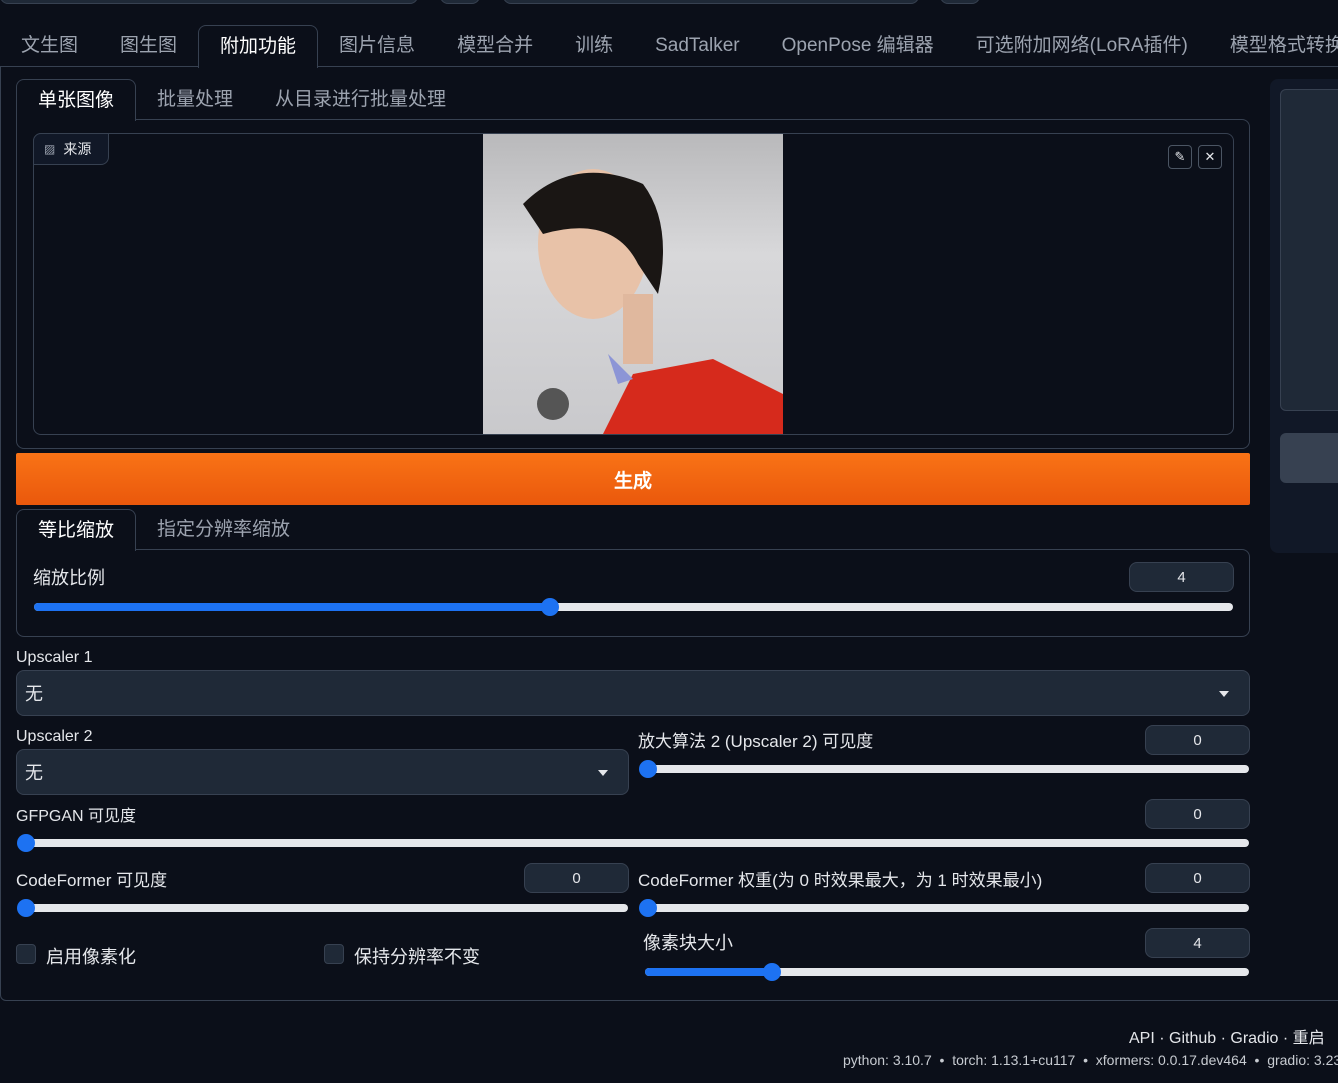 The image size is (1338, 1083). I want to click on pixelate-label: 启用像素化, so click(91, 957).